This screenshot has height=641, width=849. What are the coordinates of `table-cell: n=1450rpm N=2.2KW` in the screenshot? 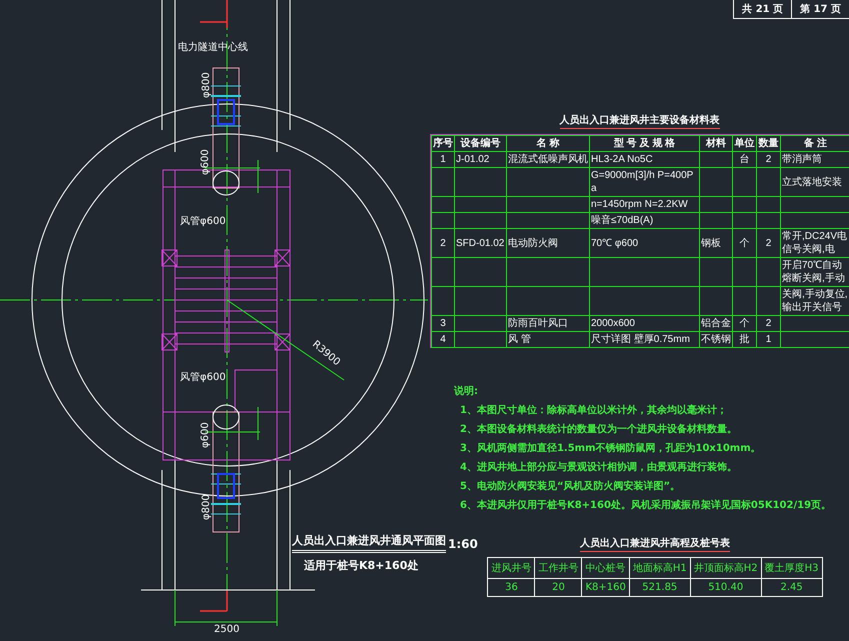 It's located at (645, 204).